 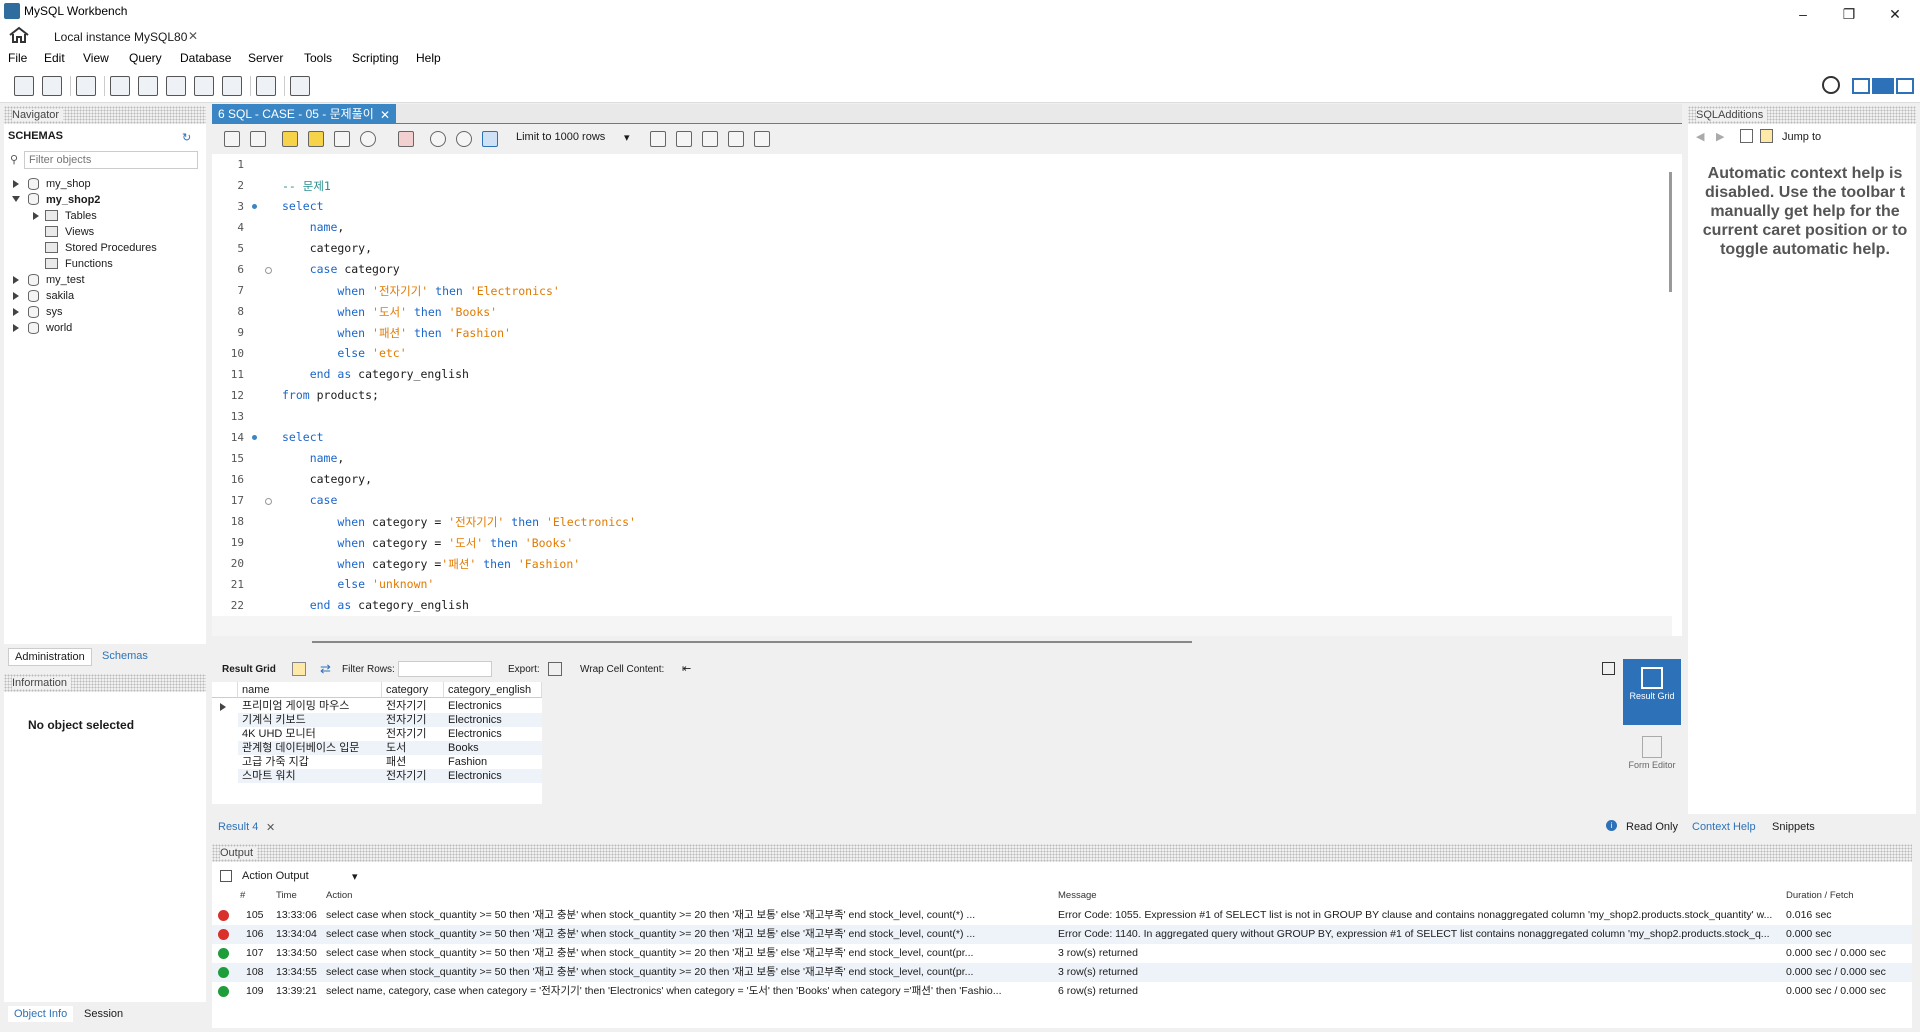 I want to click on column-header-name: name, so click(x=310, y=690).